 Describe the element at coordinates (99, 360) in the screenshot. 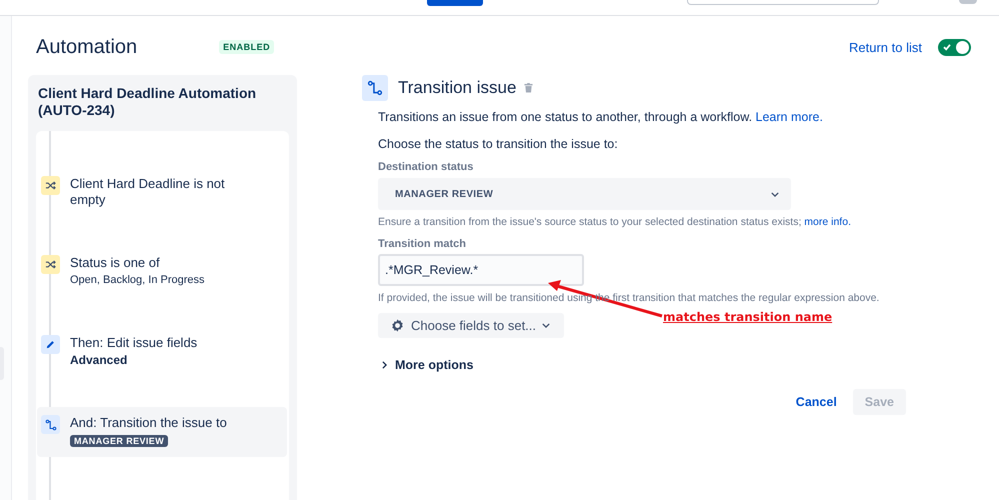

I see `step-detail: Advanced` at that location.